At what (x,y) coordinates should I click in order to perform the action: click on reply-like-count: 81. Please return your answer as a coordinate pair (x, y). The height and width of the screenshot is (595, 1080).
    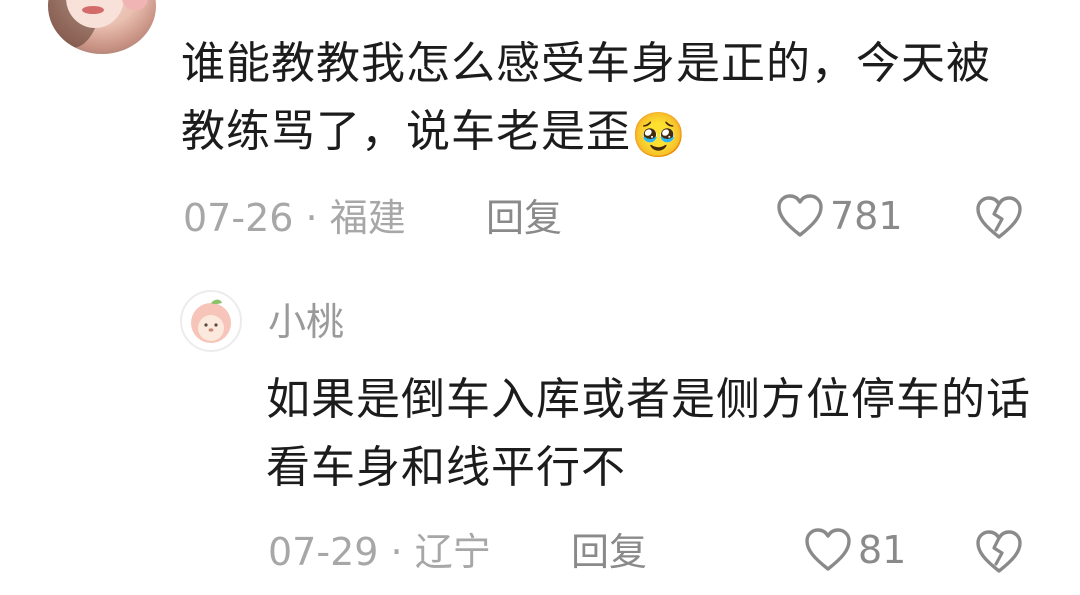
    Looking at the image, I should click on (882, 550).